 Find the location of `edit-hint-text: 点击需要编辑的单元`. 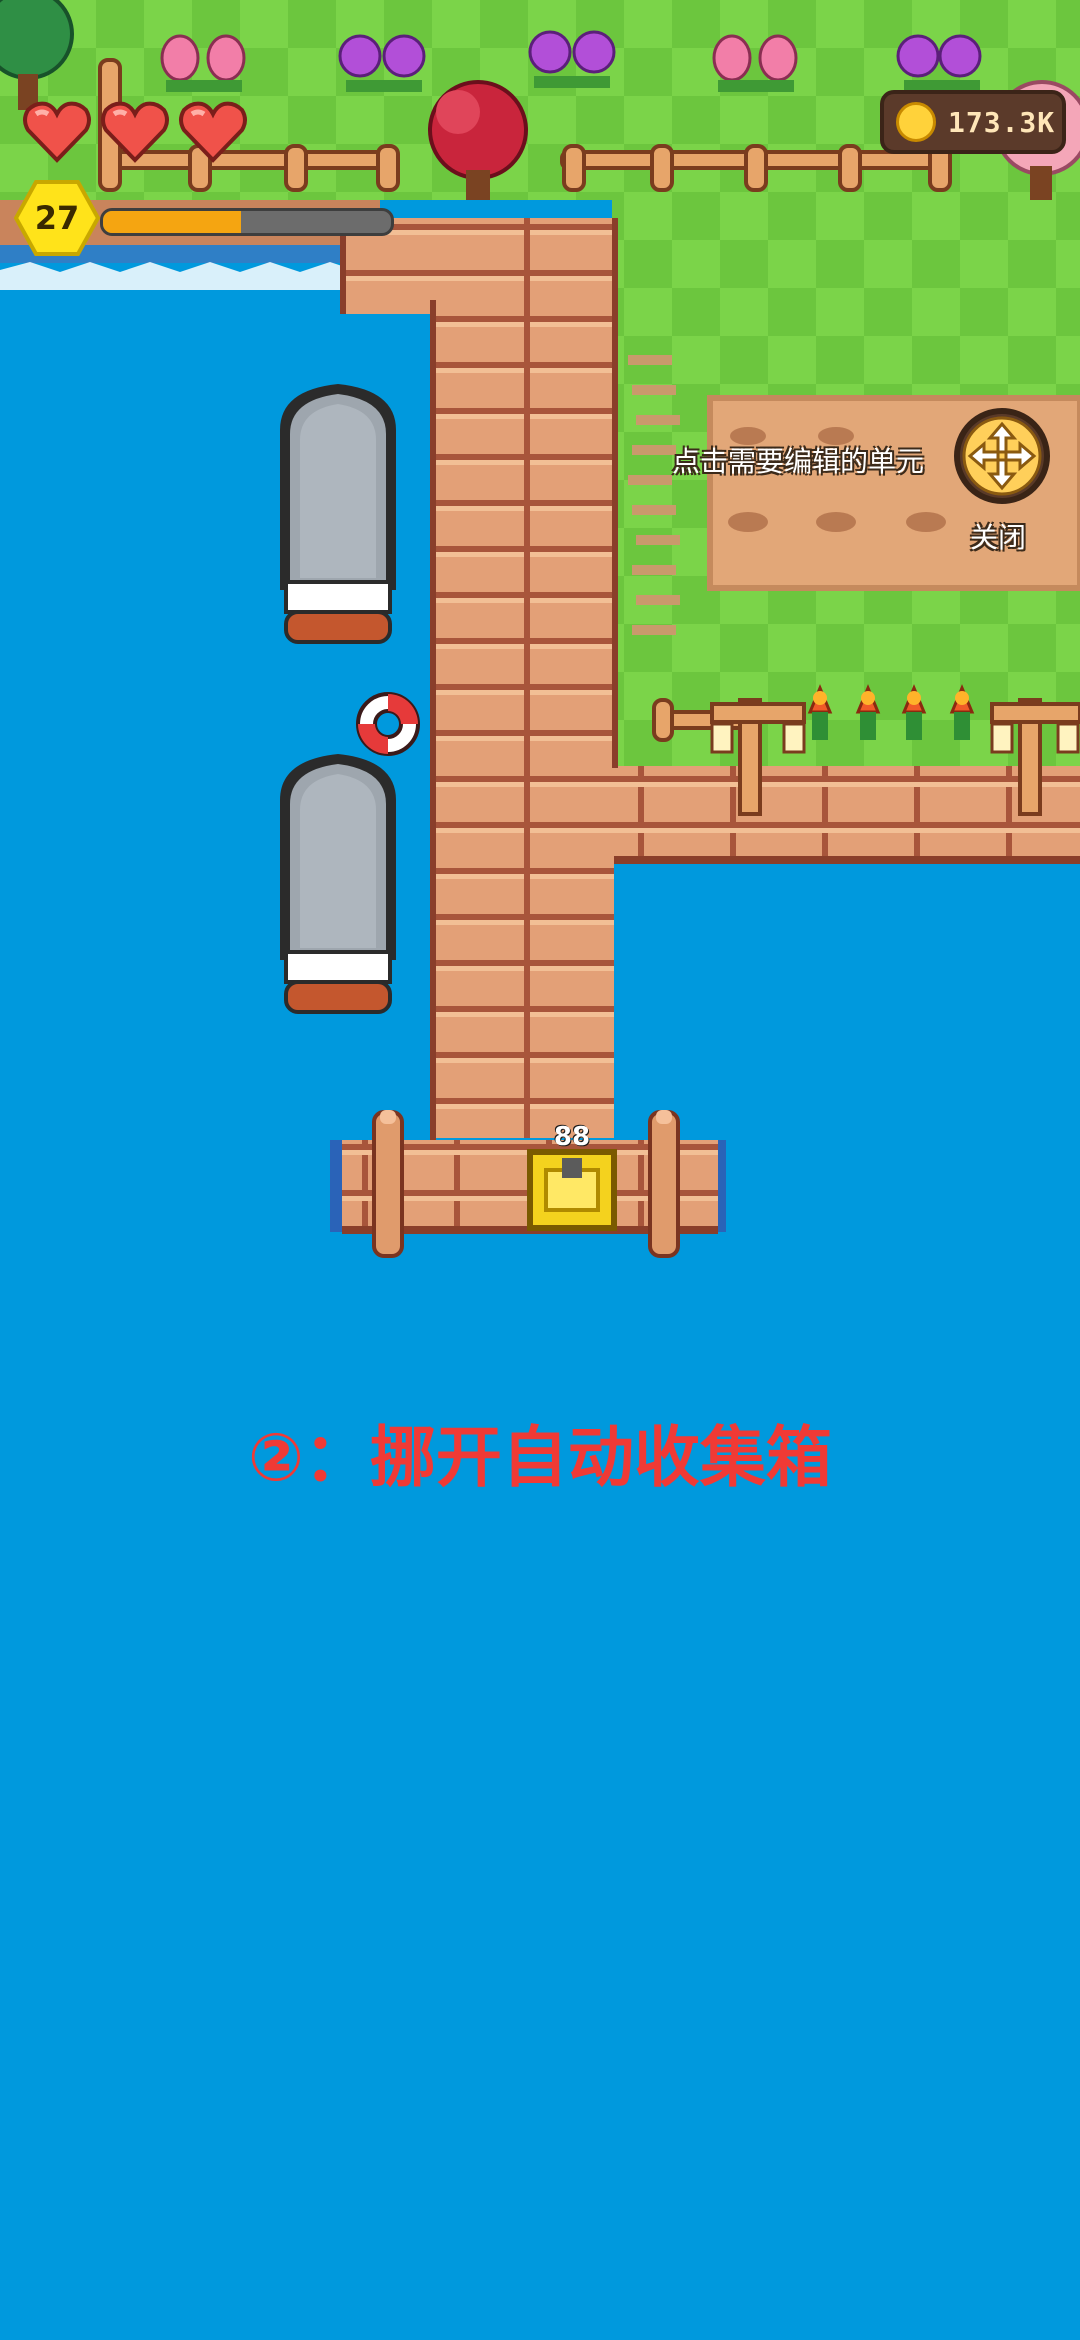

edit-hint-text: 点击需要编辑的单元 is located at coordinates (798, 461).